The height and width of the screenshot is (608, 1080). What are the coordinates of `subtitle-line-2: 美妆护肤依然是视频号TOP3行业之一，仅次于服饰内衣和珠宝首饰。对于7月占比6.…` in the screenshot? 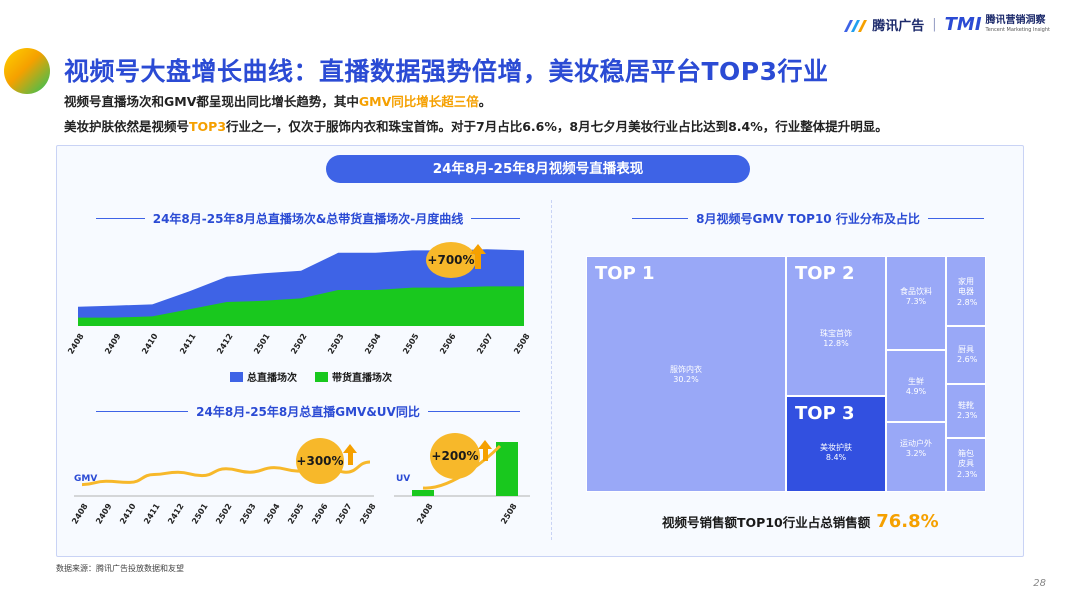 It's located at (476, 125).